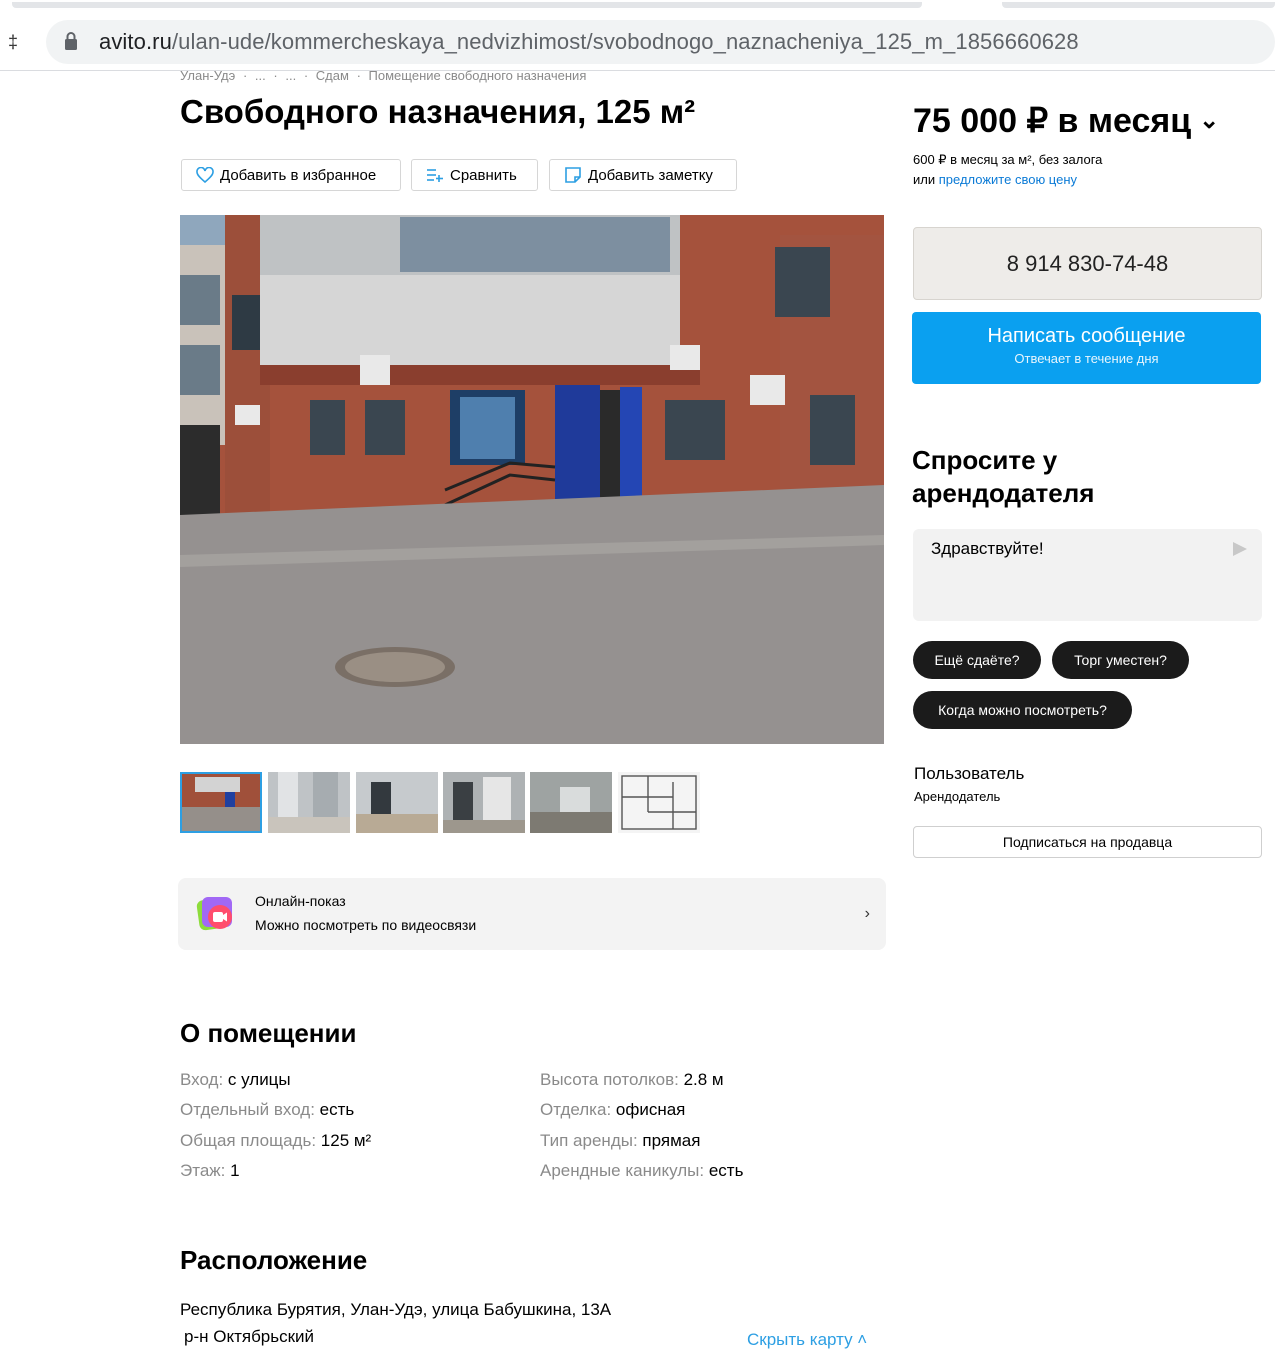  Describe the element at coordinates (214, 914) in the screenshot. I see `video-call-icon` at that location.